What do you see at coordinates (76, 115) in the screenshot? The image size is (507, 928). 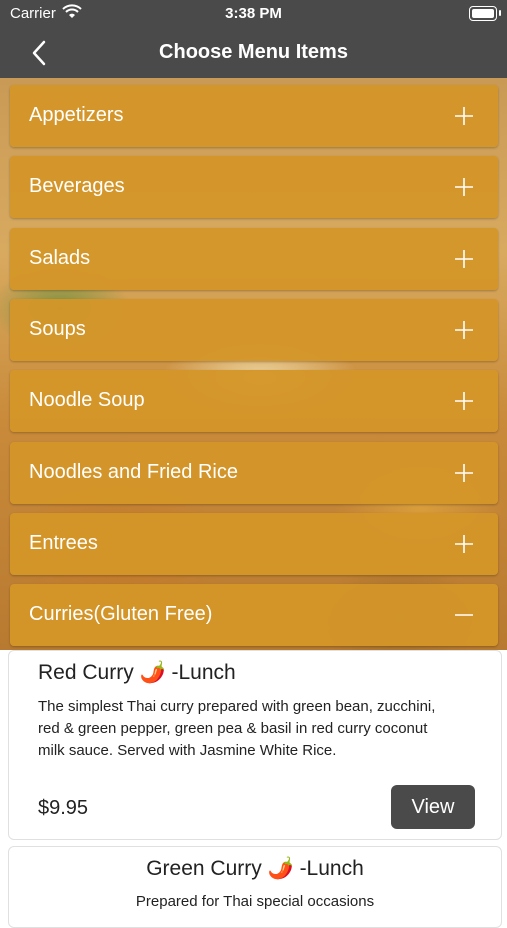 I see `category-label: Appetizers` at bounding box center [76, 115].